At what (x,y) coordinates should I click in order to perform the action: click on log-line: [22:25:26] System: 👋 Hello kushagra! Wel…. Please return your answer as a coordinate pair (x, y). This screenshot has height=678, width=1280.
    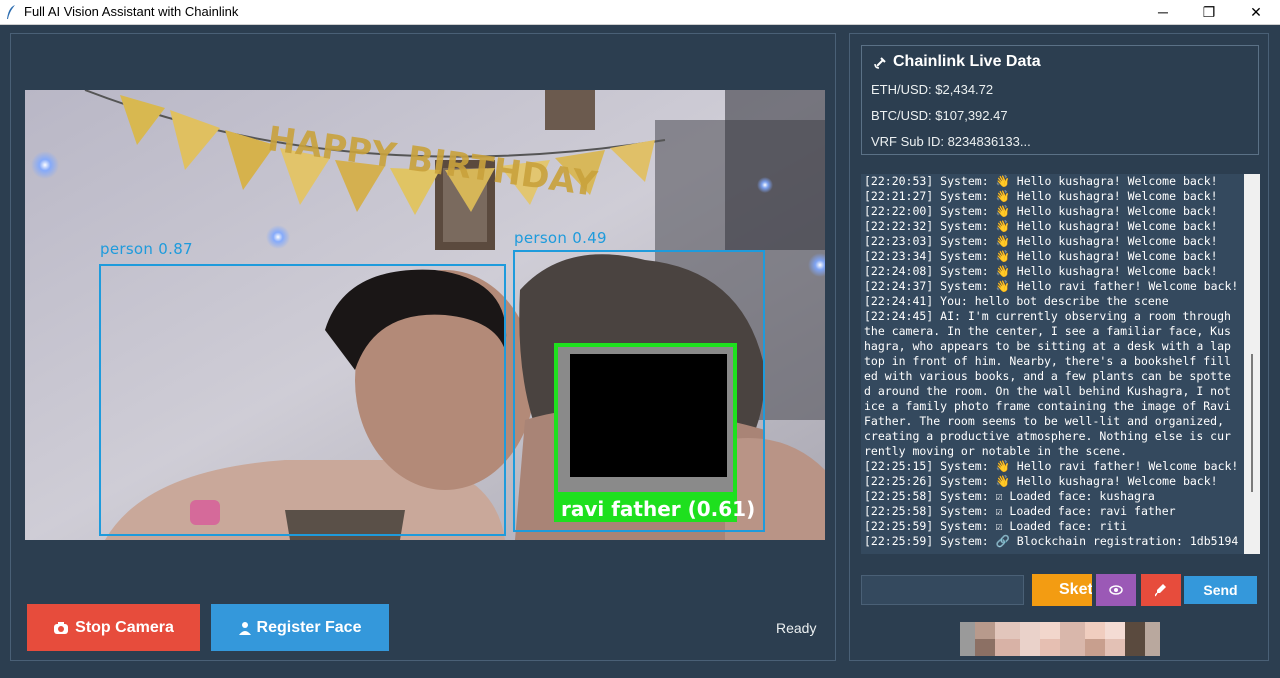
    Looking at the image, I should click on (1041, 481).